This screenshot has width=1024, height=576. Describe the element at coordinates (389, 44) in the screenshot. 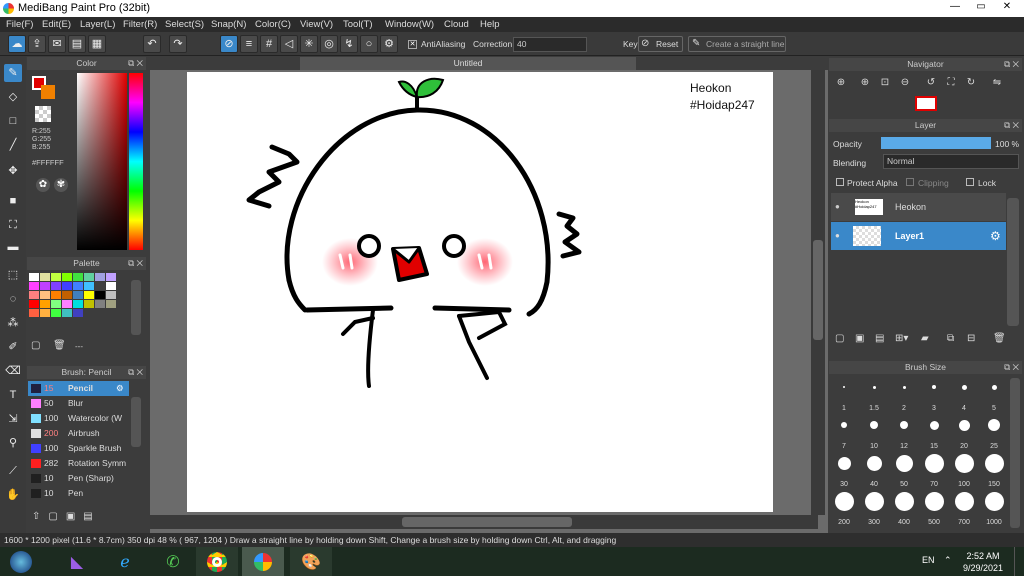

I see `snap-settings-icon: ⚙` at that location.